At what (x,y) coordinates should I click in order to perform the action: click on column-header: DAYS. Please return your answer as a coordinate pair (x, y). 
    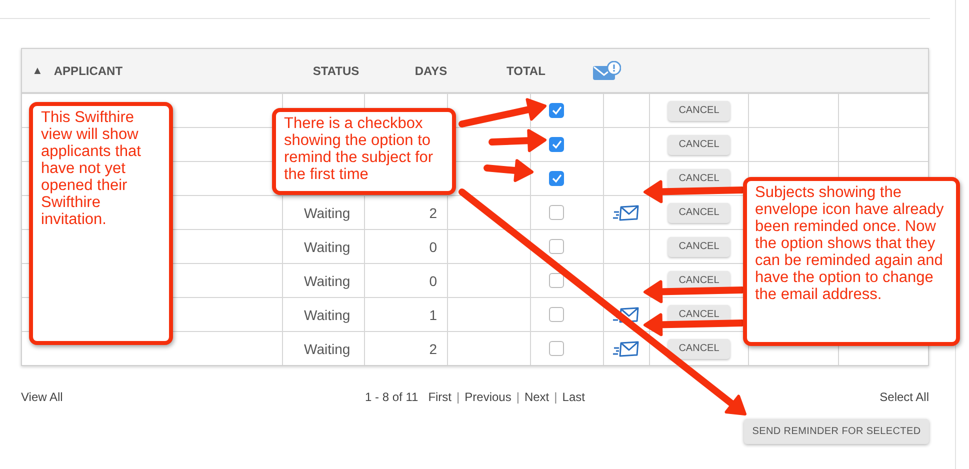
    Looking at the image, I should click on (431, 71).